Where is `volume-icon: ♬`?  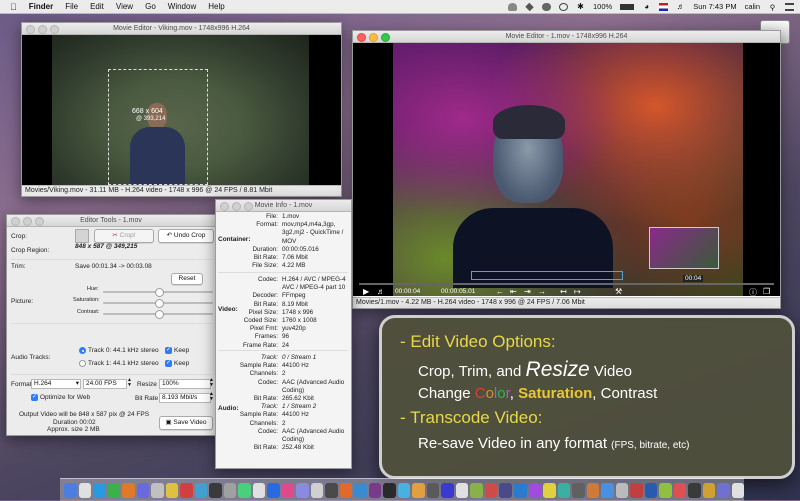
volume-icon: ♬ is located at coordinates (381, 291).